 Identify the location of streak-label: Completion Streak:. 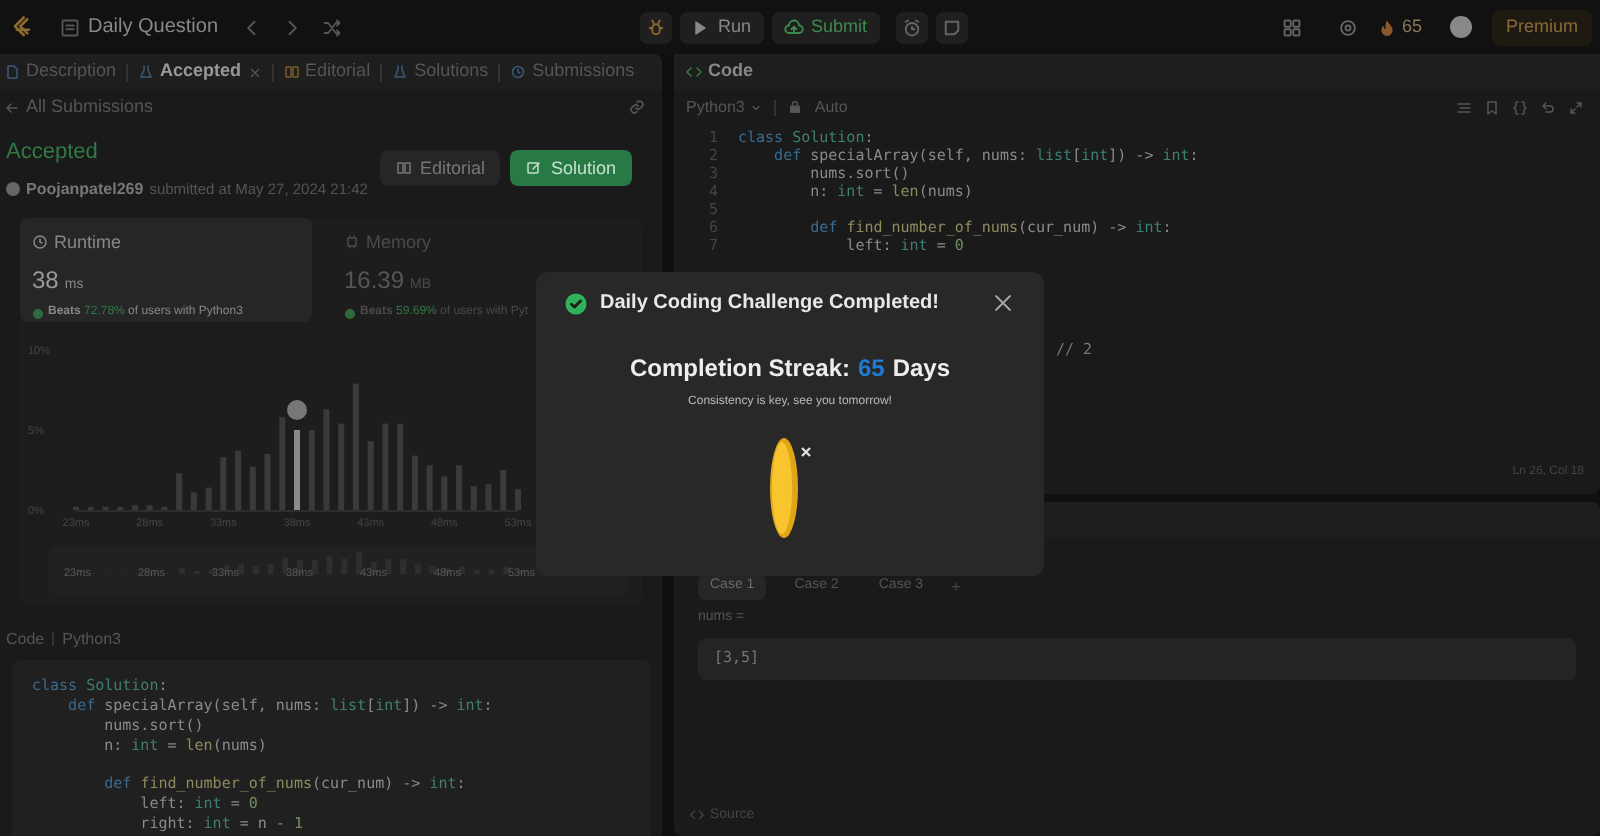
(739, 369).